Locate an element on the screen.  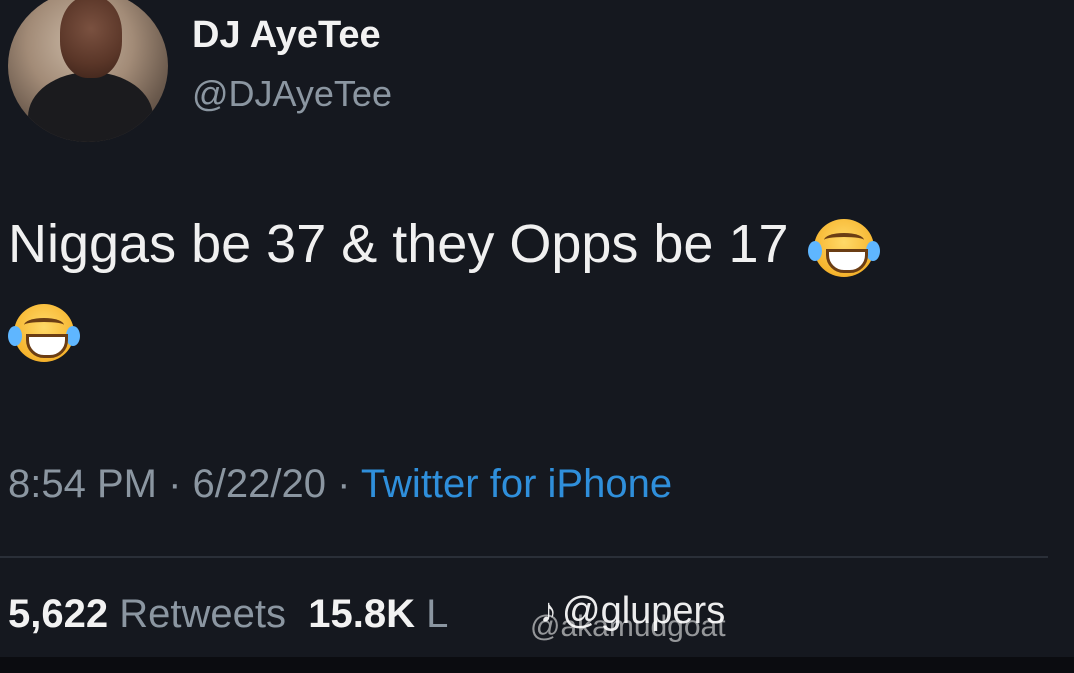
avatar-torso is located at coordinates (90, 107).